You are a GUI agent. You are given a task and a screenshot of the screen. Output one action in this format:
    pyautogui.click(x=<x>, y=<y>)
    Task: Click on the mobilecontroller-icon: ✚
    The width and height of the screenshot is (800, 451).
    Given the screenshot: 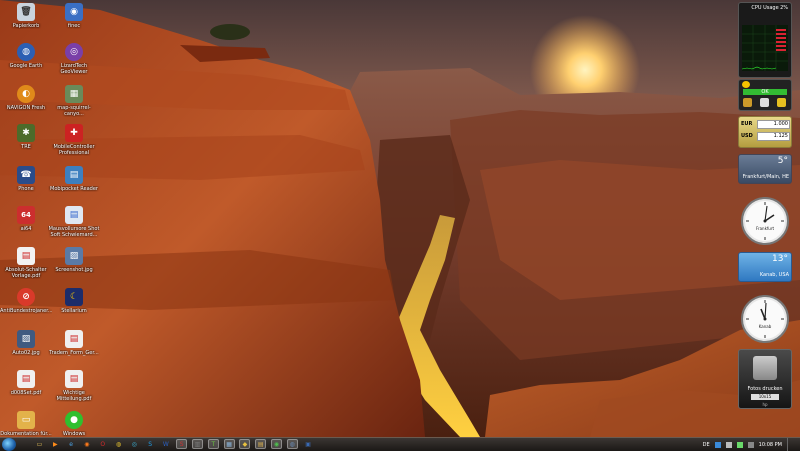 What is the action you would take?
    pyautogui.click(x=74, y=133)
    